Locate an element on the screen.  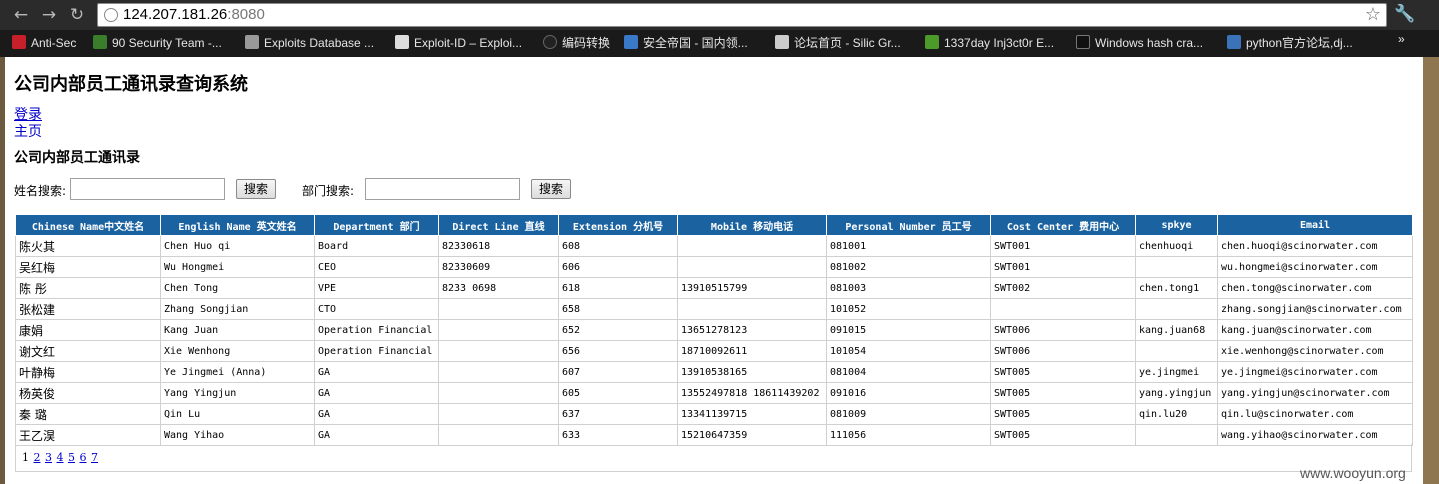
table-cell: xie.wenhong@scinorwater.com is located at coordinates (1315, 351).